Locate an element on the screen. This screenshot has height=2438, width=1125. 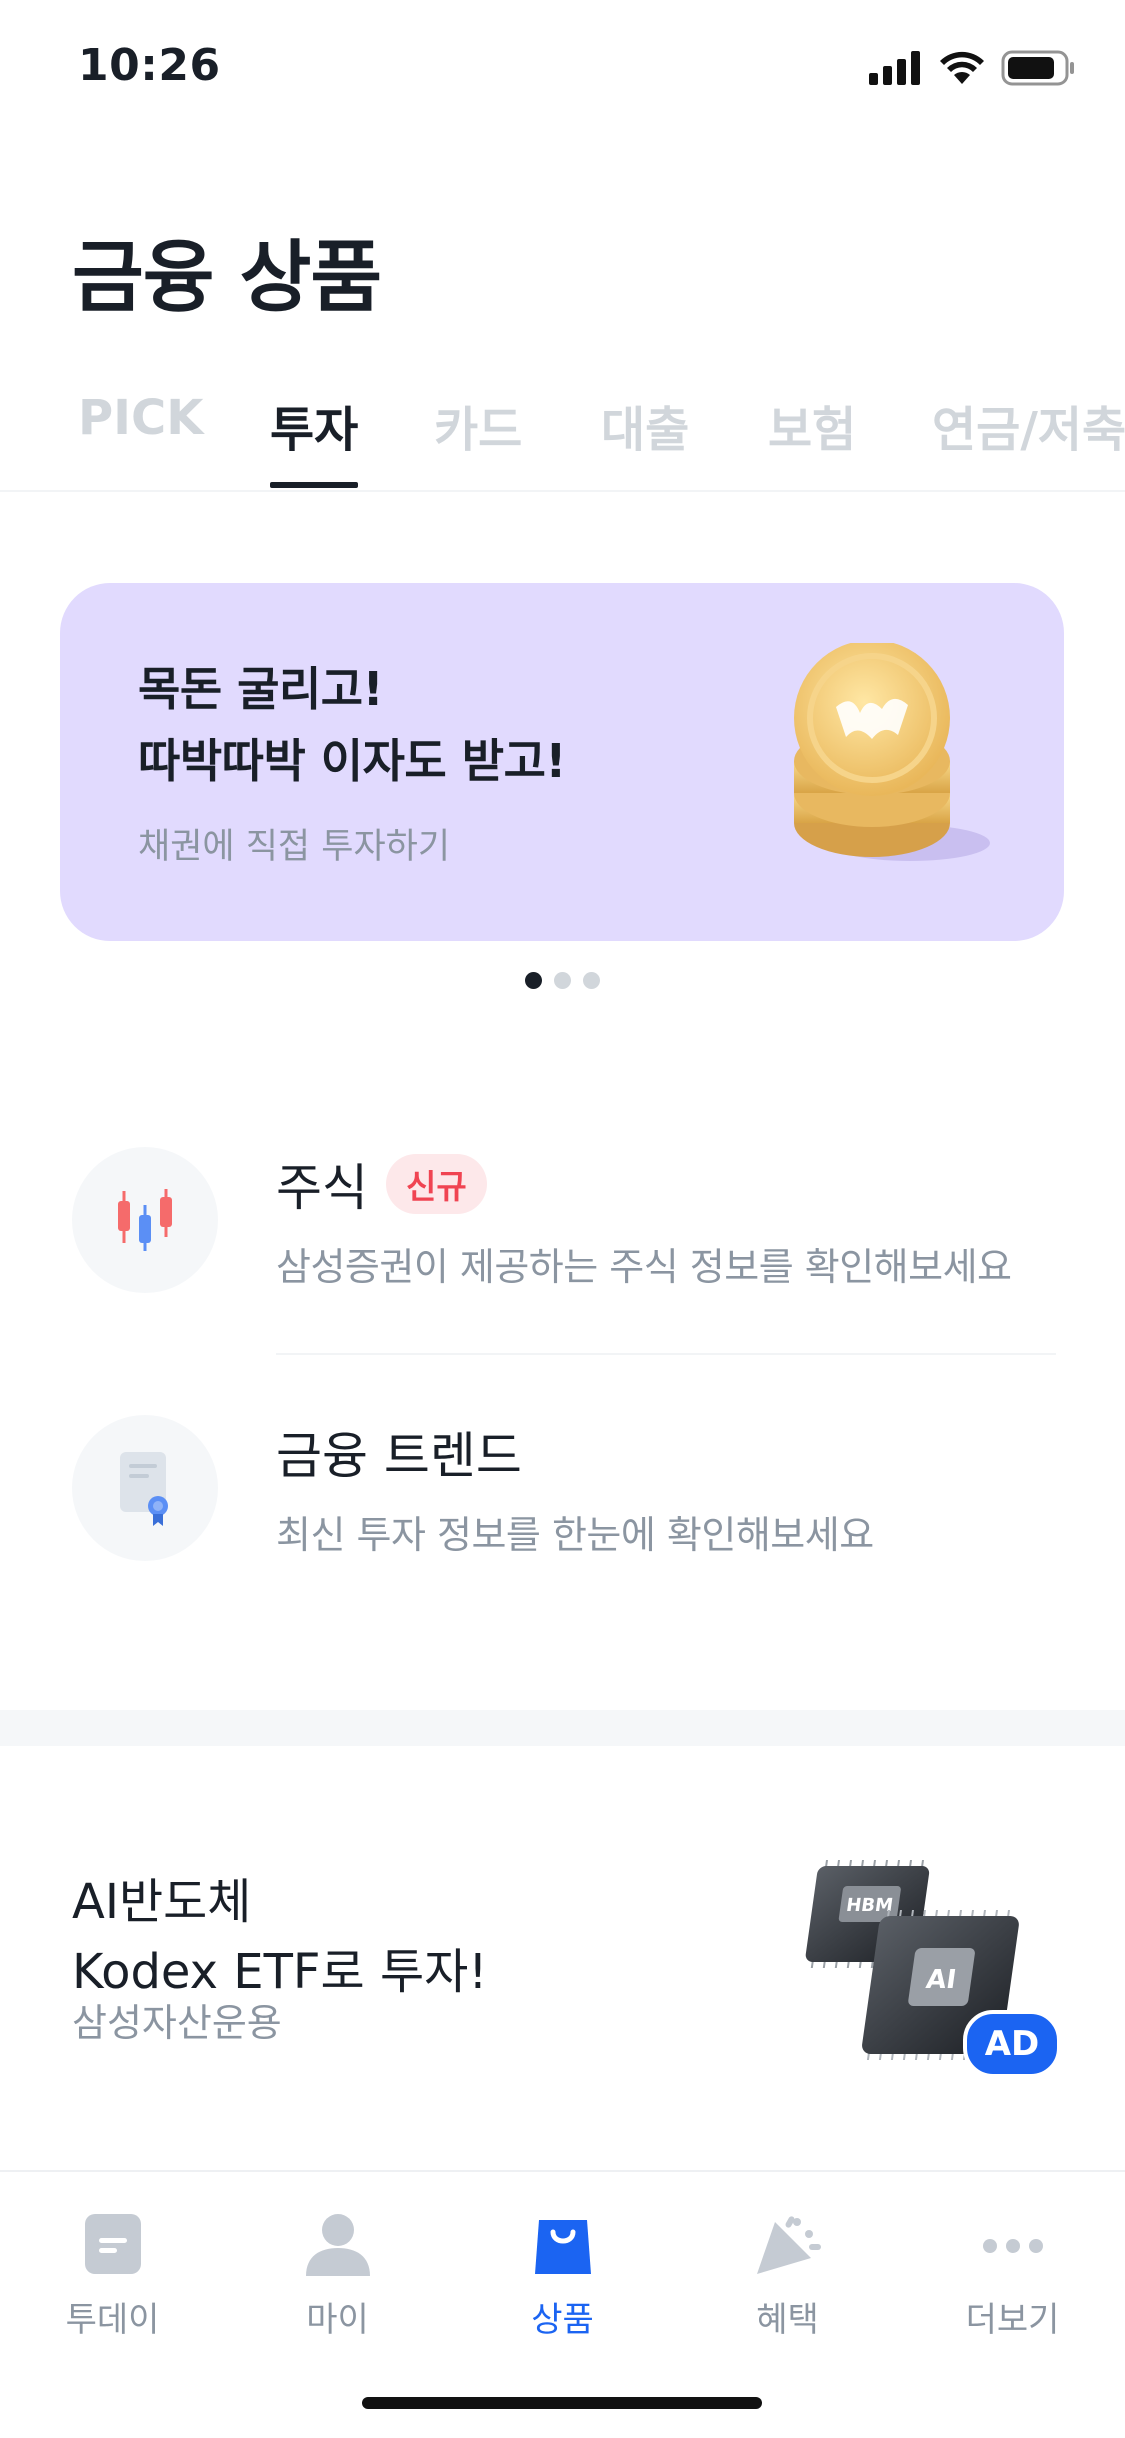
tab-invest: 투자 is located at coordinates (314, 425).